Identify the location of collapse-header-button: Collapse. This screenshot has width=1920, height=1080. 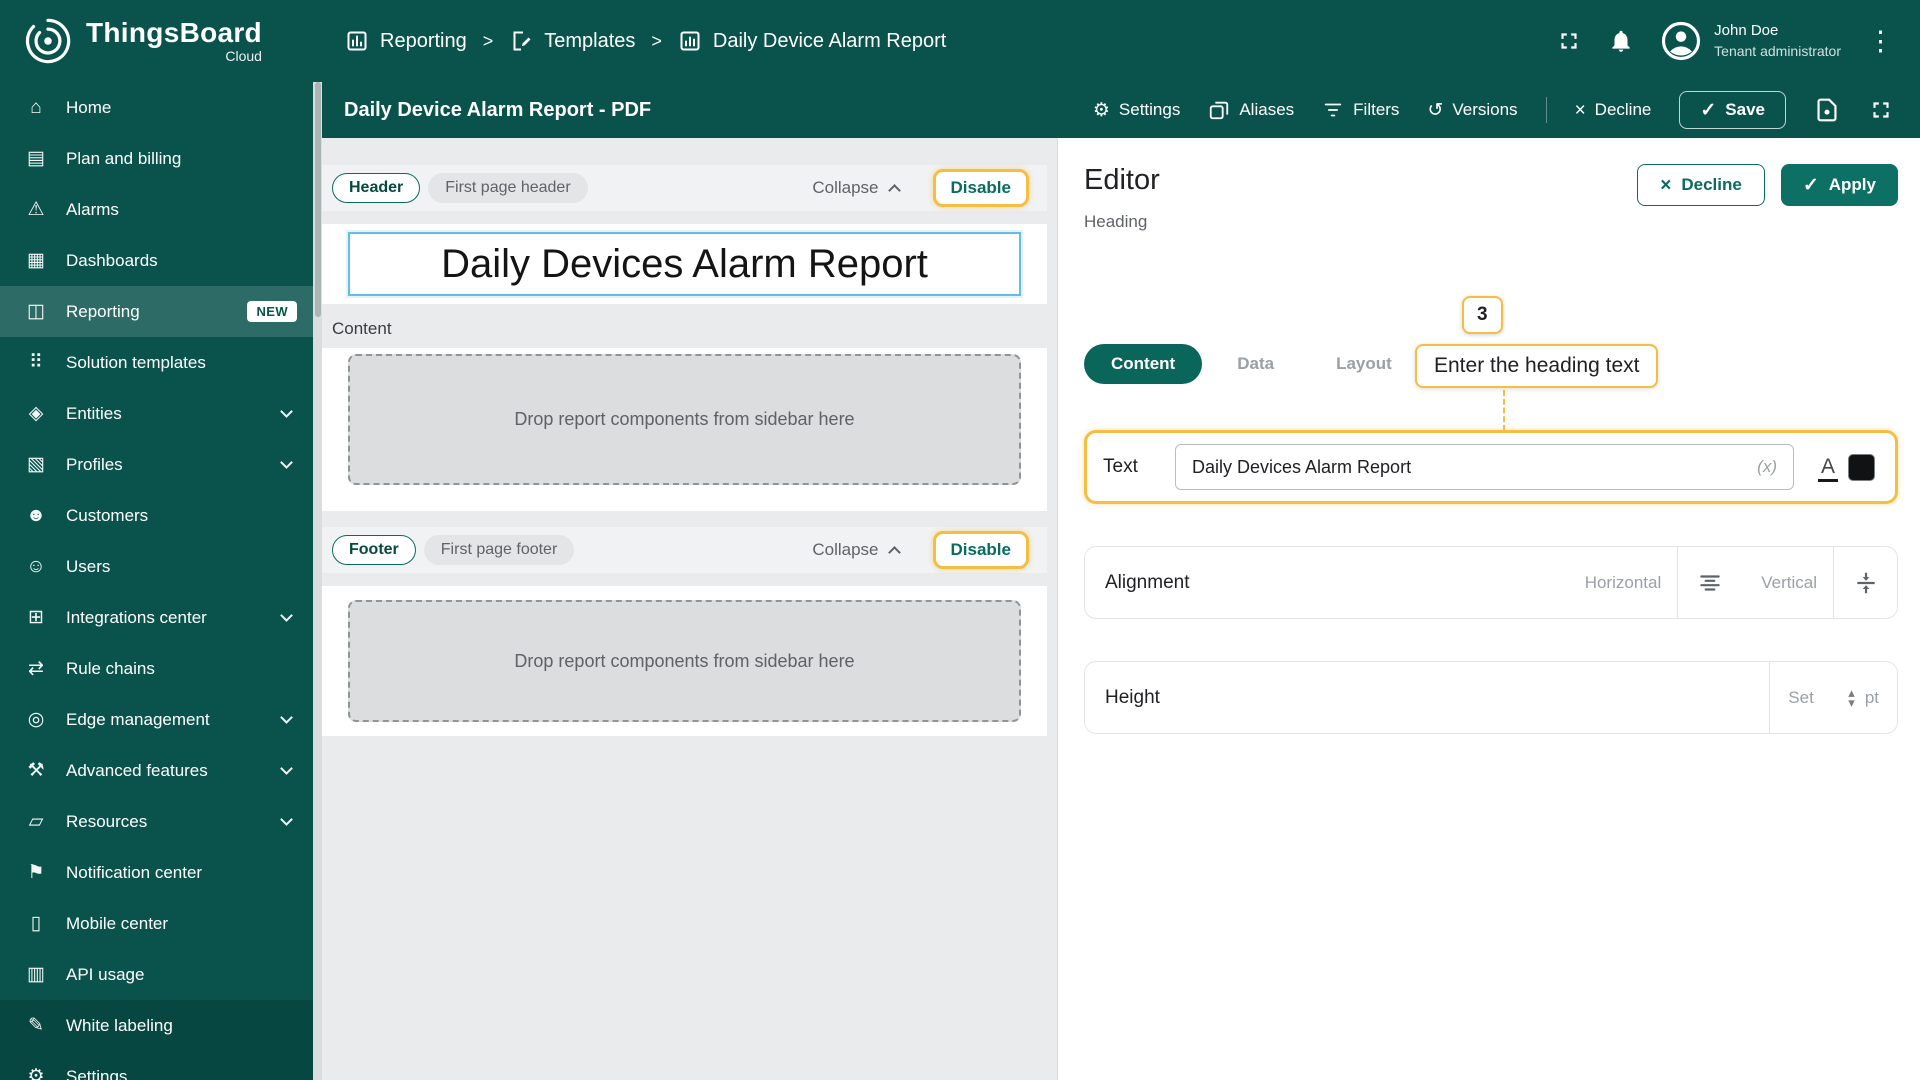
(856, 188).